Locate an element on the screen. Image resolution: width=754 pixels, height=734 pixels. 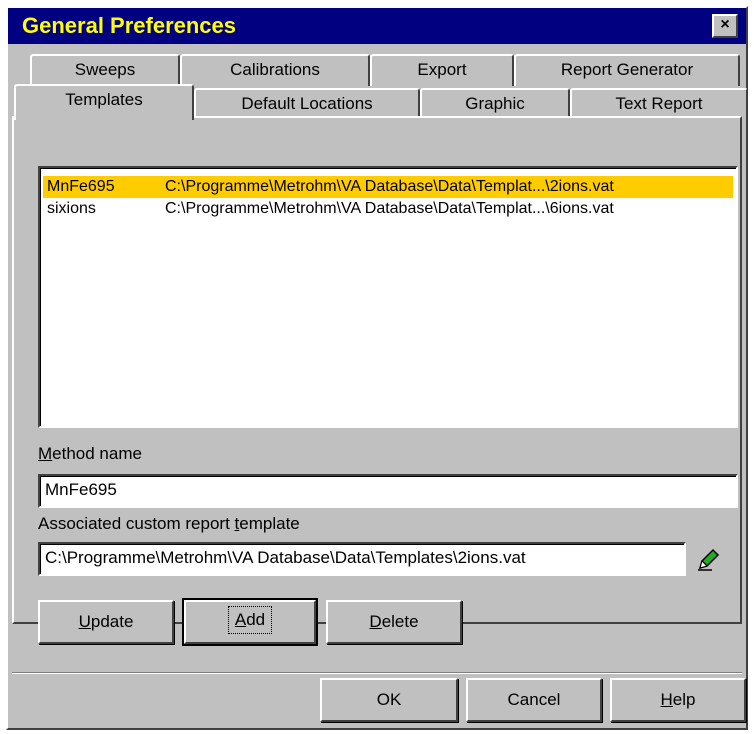
tab-label: Templates is located at coordinates (104, 99).